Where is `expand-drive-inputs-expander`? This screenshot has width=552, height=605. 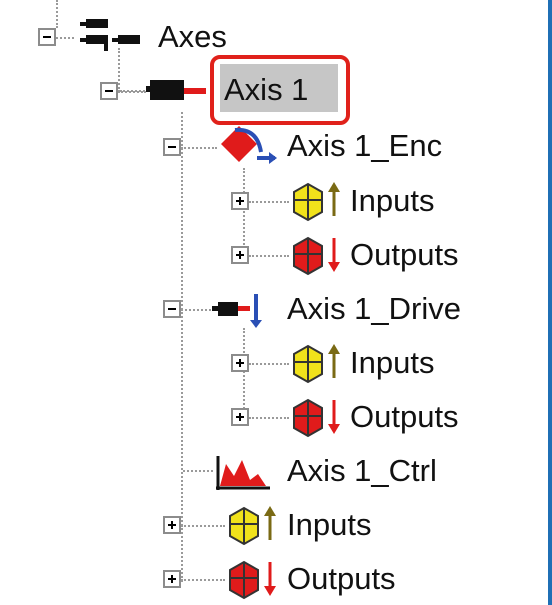
expand-drive-inputs-expander is located at coordinates (240, 363).